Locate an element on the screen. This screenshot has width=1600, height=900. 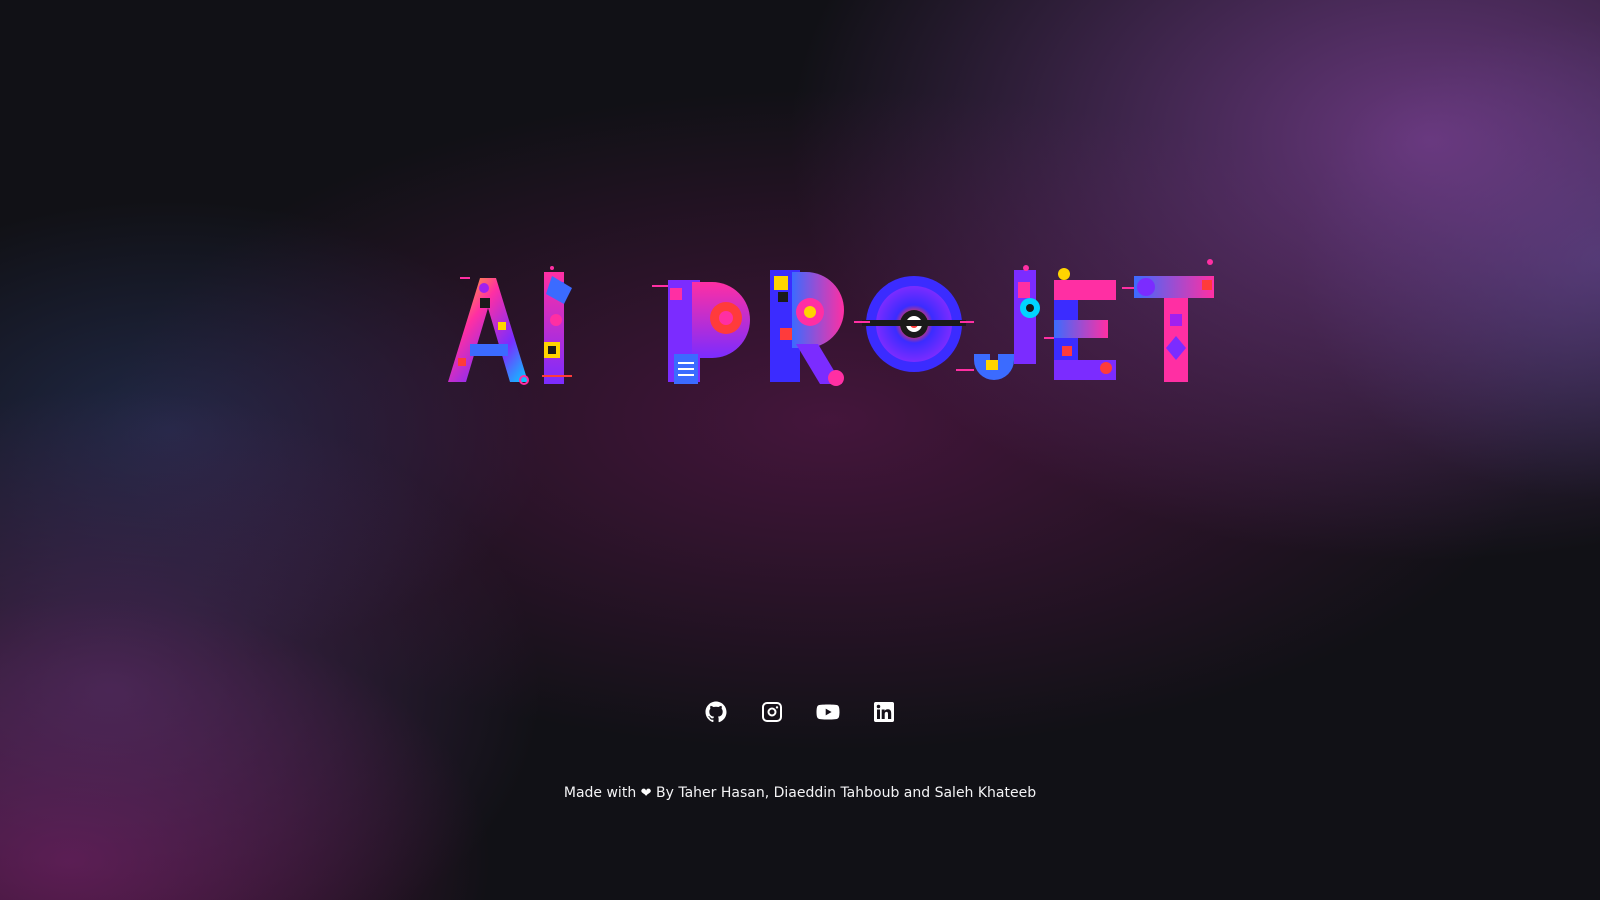
letter-t is located at coordinates (1168, 320).